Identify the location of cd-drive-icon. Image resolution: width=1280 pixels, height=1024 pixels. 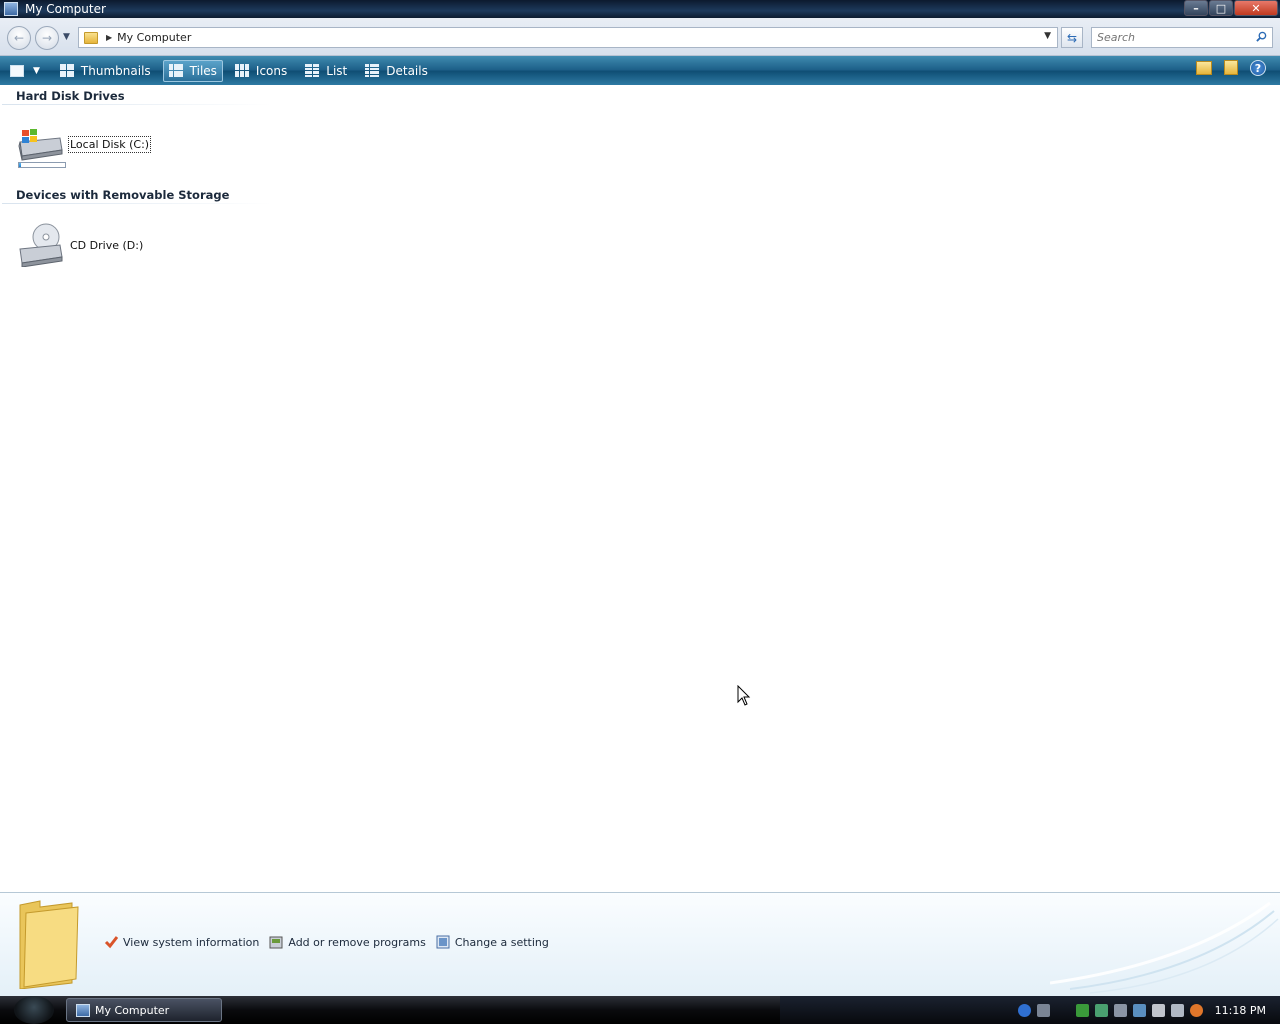
(41, 245).